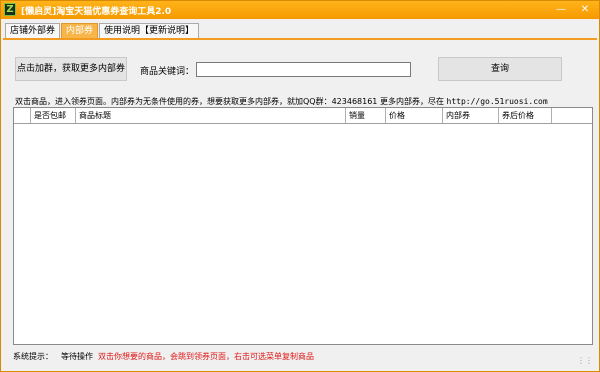 The image size is (600, 372). Describe the element at coordinates (22, 115) in the screenshot. I see `column-header-row-marker` at that location.